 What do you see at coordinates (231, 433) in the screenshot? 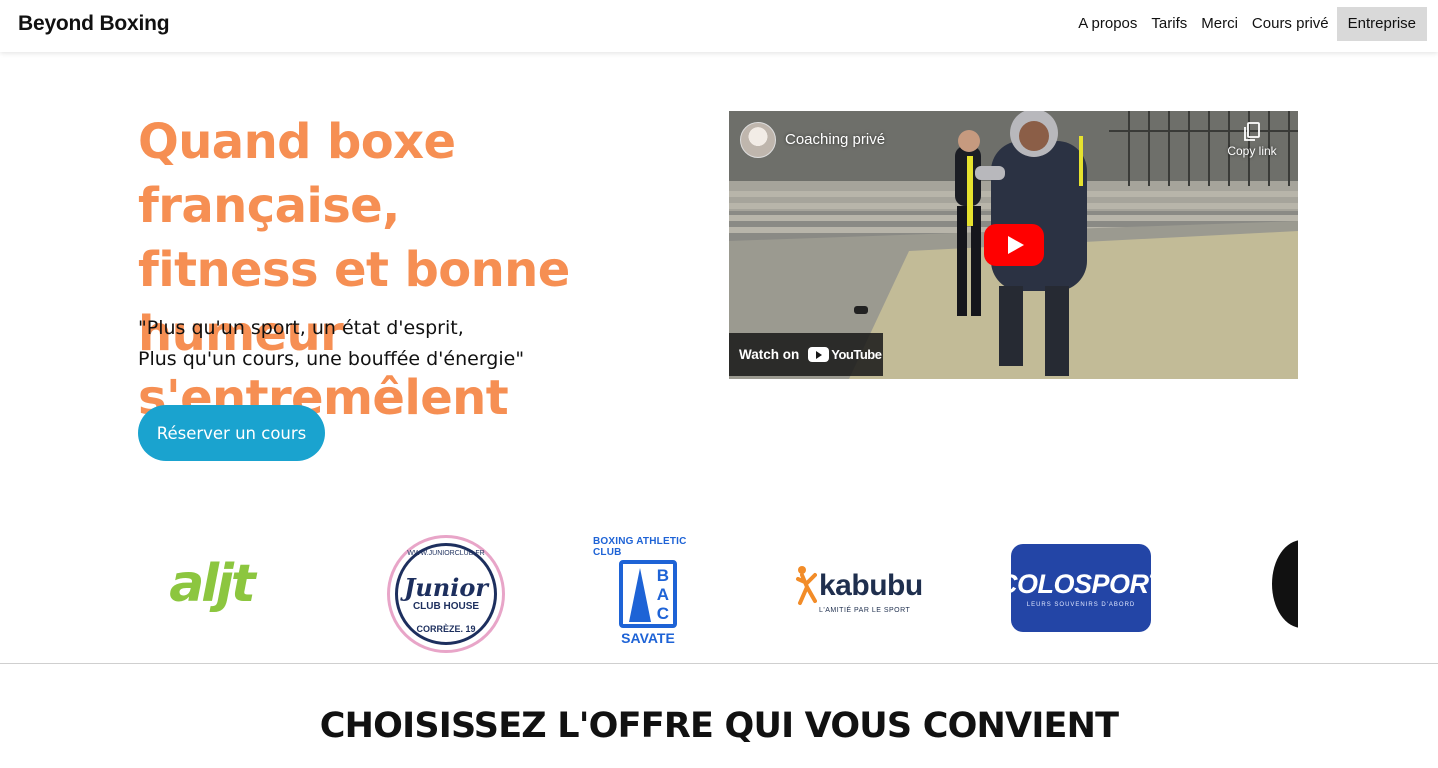
I see `book-class-button: Réserver un cours` at bounding box center [231, 433].